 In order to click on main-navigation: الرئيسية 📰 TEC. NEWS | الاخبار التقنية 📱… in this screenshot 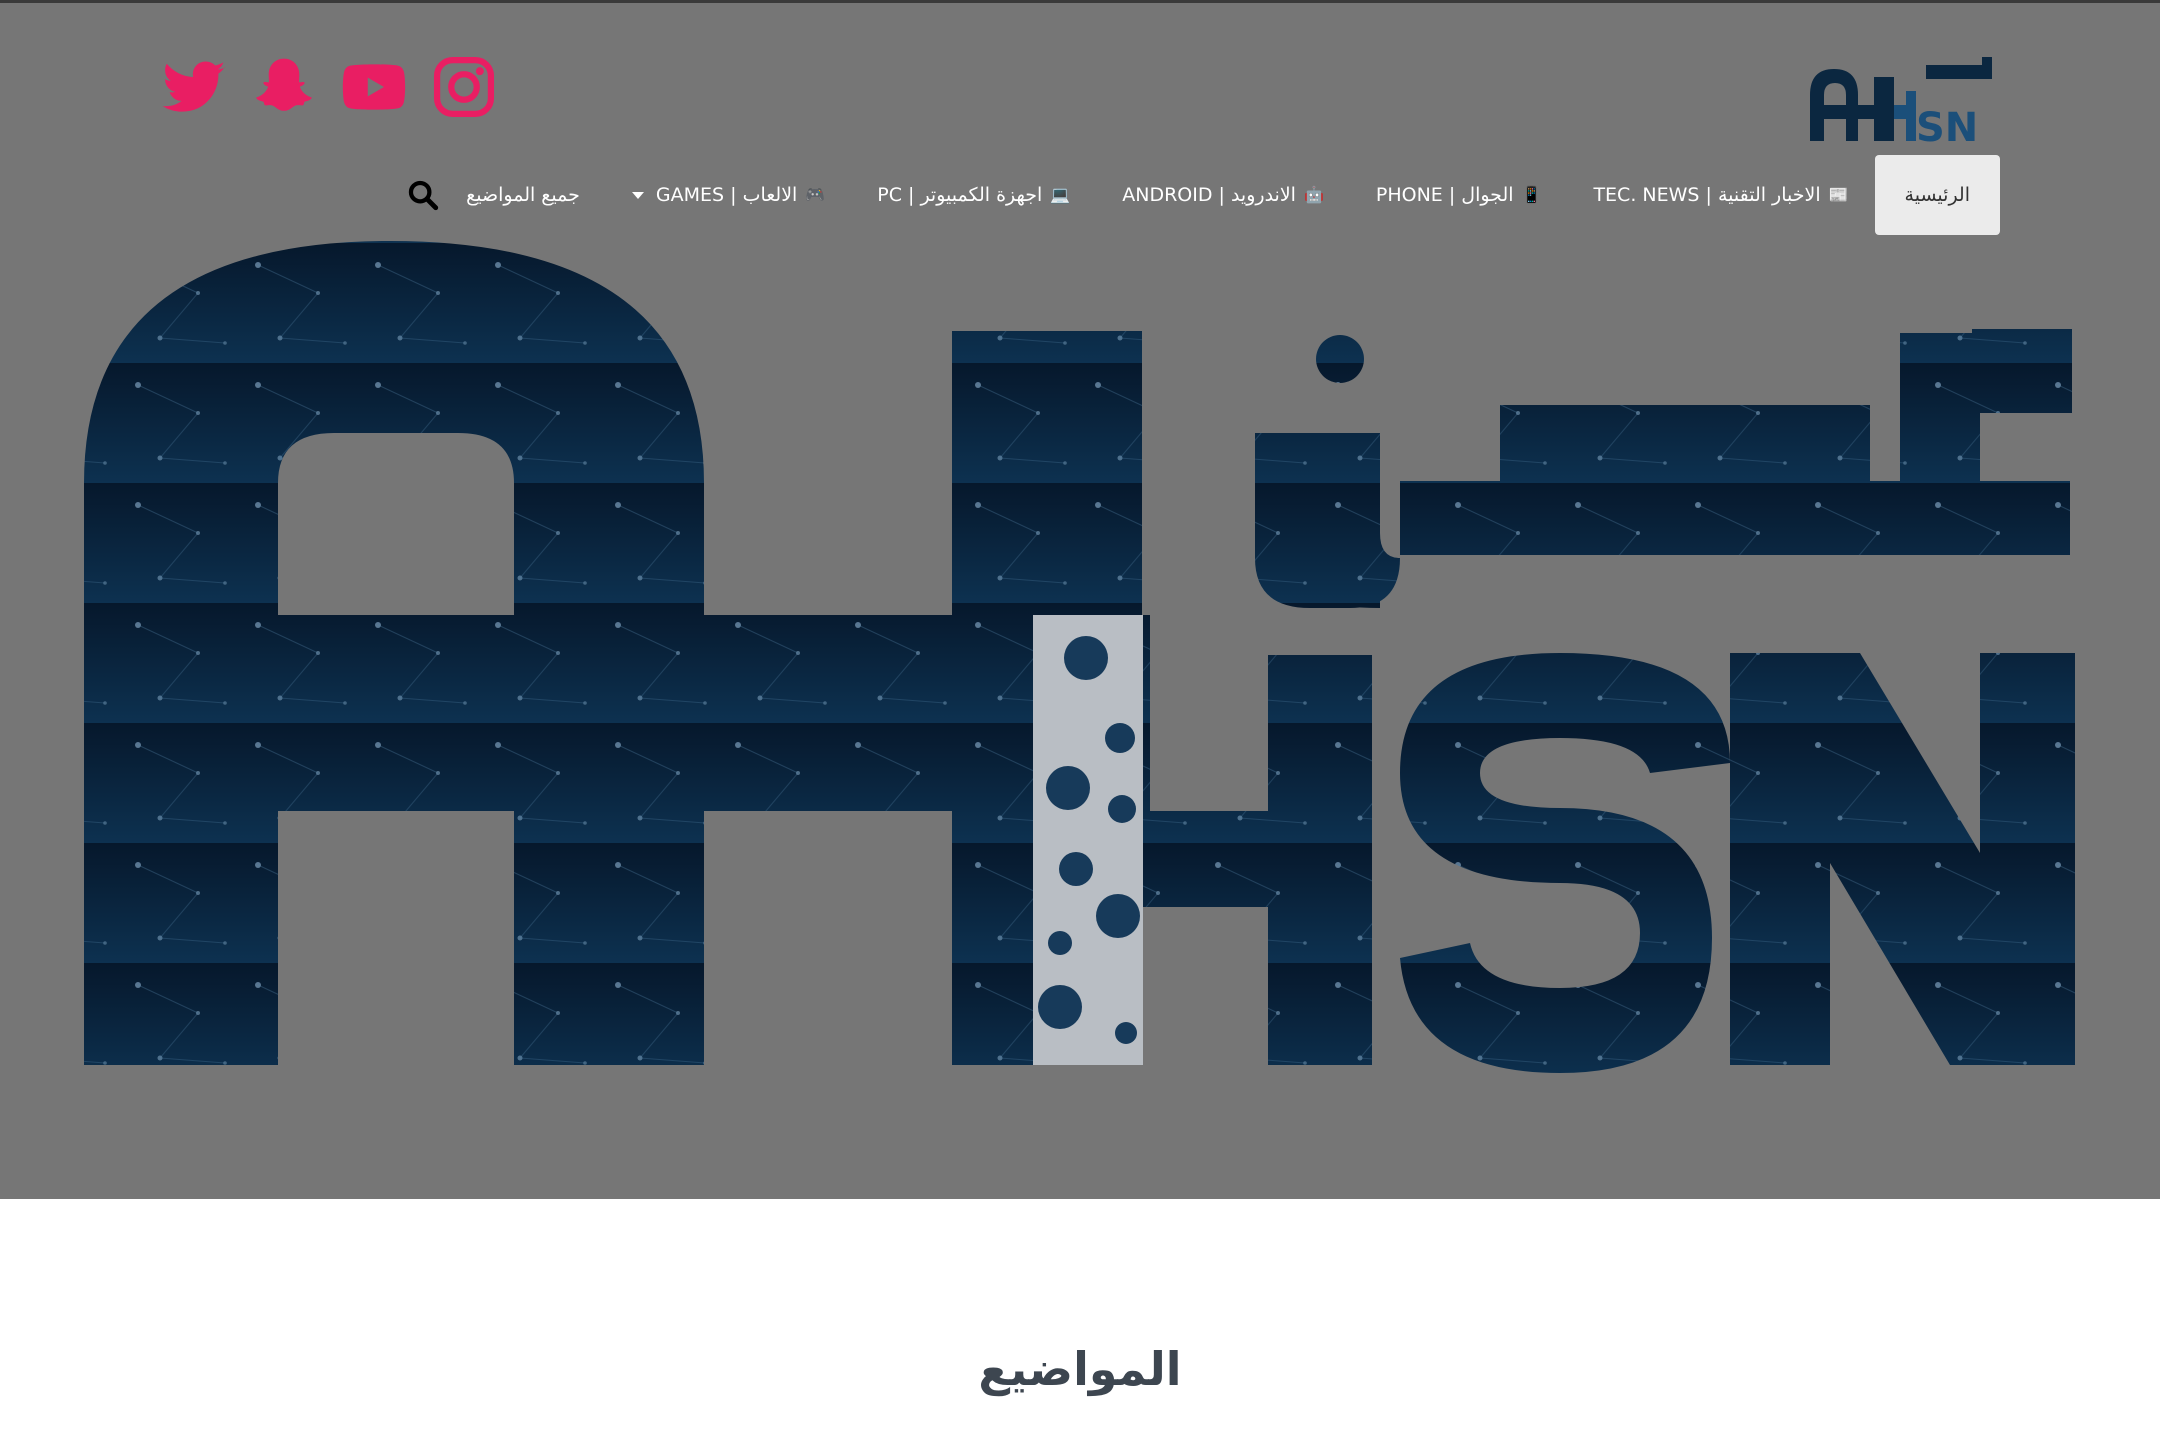, I will do `click(1187, 195)`.